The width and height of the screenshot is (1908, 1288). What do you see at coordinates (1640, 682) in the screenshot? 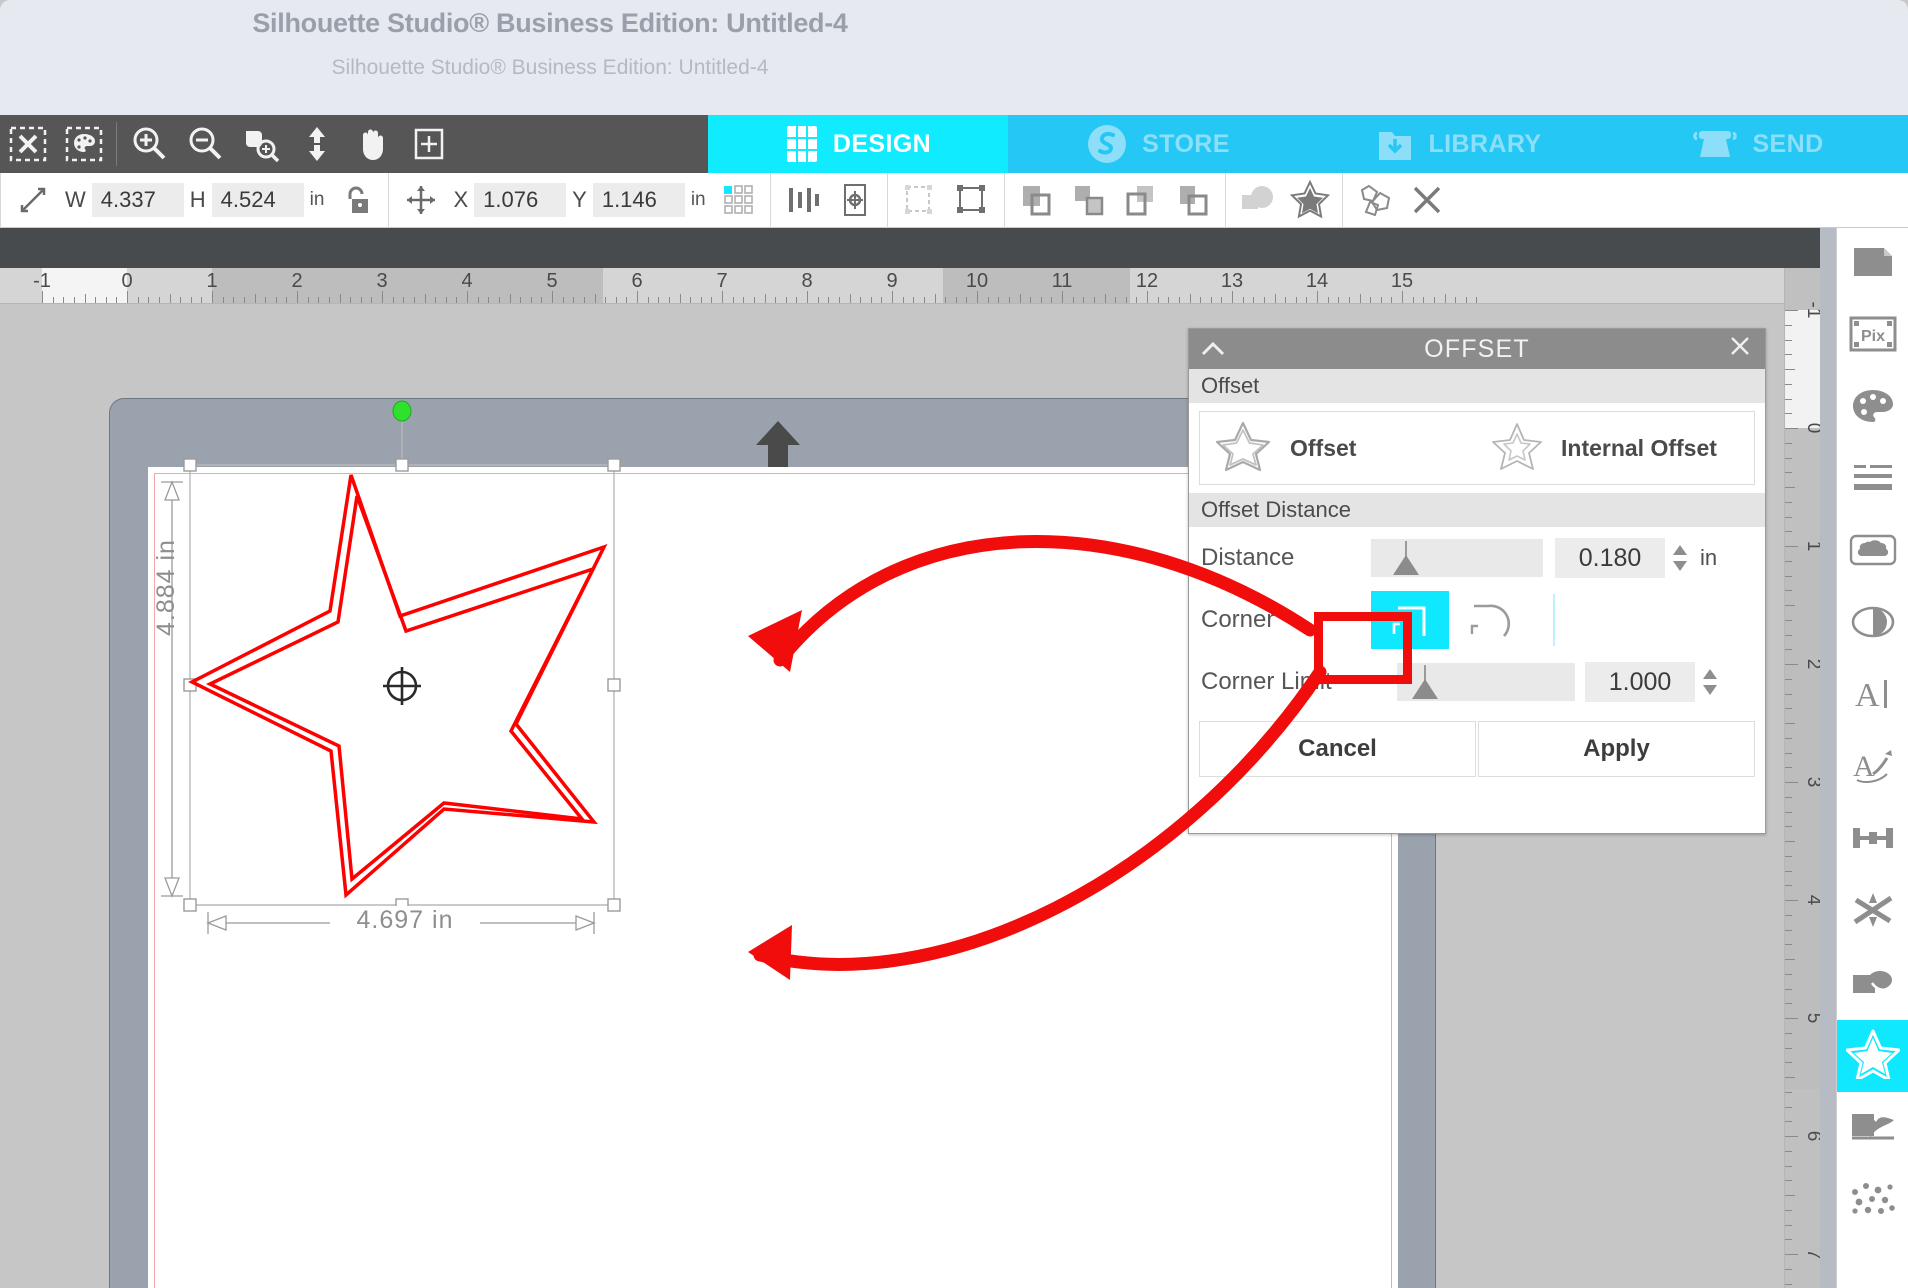
I see `corner-limit-input: 1.000` at bounding box center [1640, 682].